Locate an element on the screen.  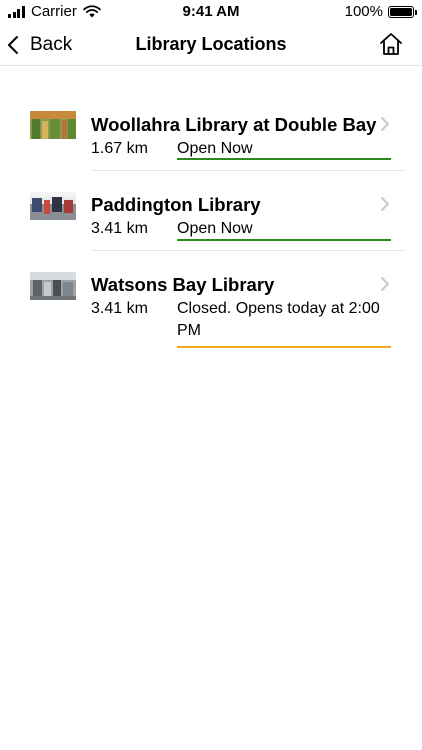
page-title: Library Locations is located at coordinates (211, 44).